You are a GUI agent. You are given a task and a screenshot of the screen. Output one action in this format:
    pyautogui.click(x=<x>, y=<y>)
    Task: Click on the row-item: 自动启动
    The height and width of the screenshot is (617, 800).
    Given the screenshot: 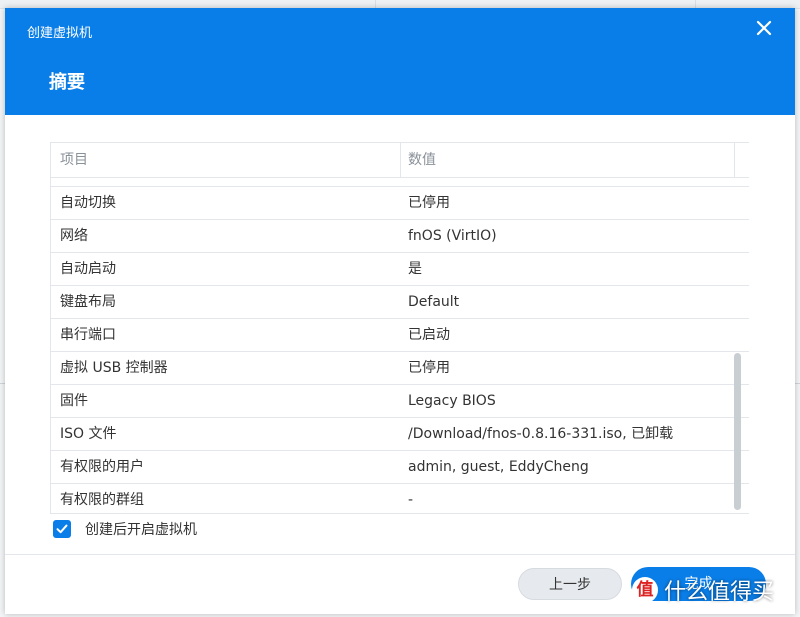 What is the action you would take?
    pyautogui.click(x=88, y=269)
    